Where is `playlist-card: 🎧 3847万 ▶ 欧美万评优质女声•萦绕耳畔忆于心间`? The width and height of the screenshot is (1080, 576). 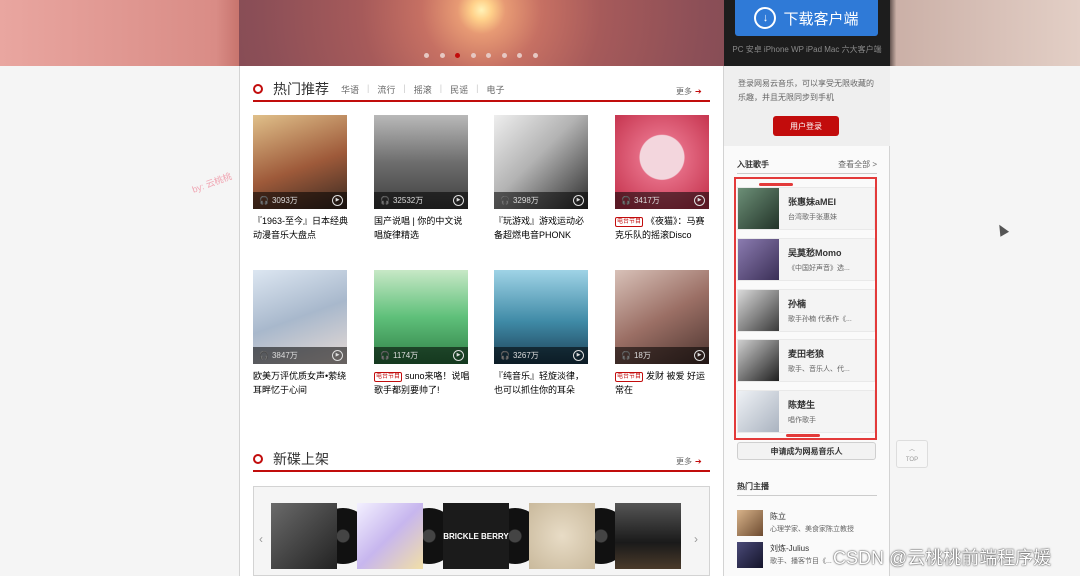
playlist-card: 🎧 3847万 ▶ 欧美万评优质女声•萦绕耳畔忆于心间 is located at coordinates (300, 333).